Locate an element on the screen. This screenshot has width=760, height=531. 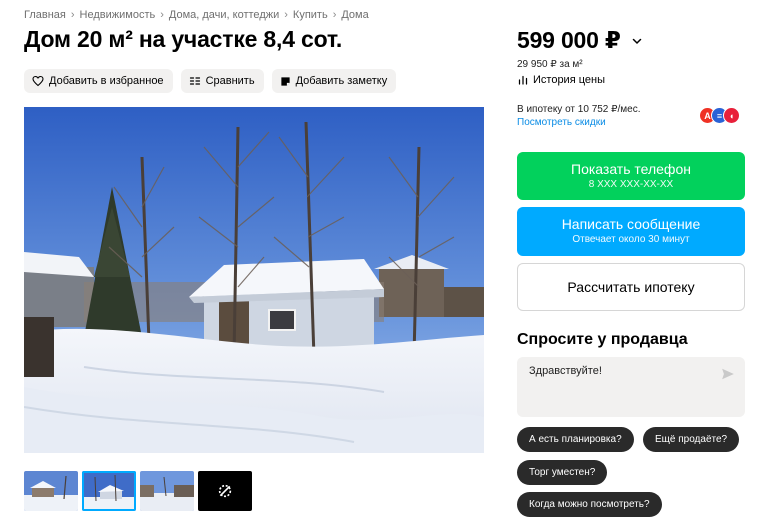
price-history-link: История цены is located at coordinates (561, 80).